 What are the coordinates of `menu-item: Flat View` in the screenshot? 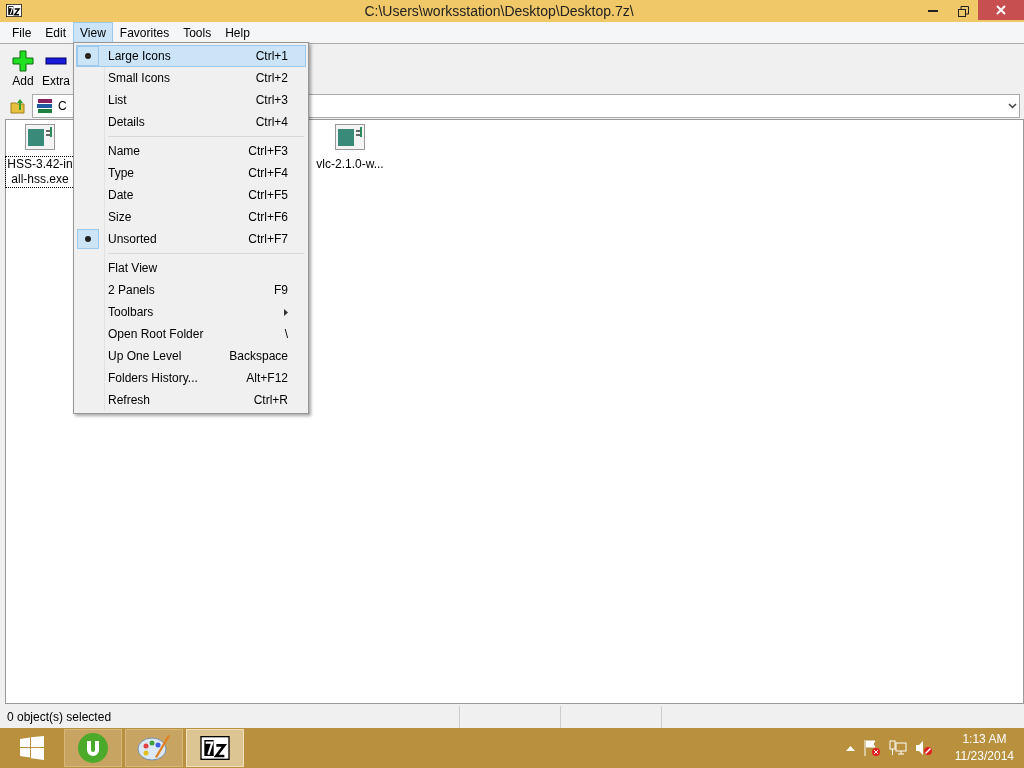 It's located at (191, 268).